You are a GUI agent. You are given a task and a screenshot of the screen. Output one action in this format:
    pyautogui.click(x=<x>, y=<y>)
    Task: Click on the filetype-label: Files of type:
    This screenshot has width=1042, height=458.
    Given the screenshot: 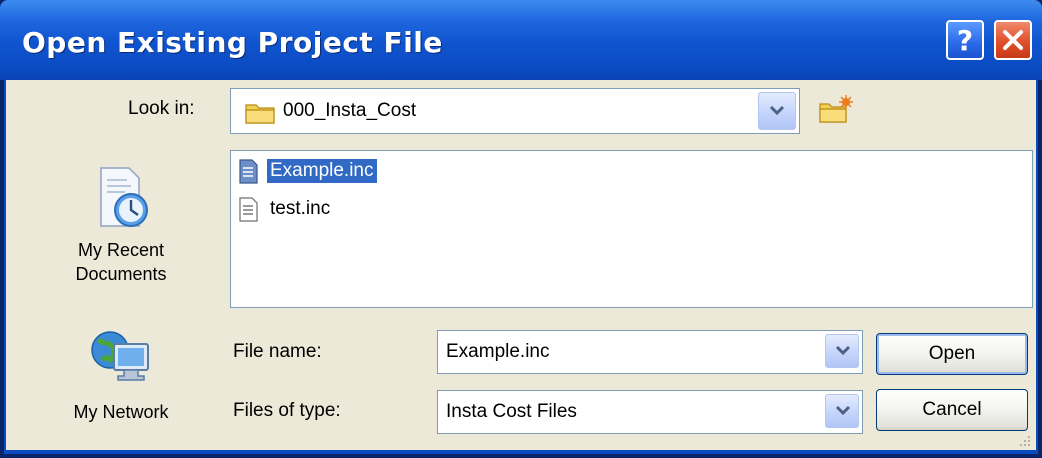 What is the action you would take?
    pyautogui.click(x=287, y=410)
    